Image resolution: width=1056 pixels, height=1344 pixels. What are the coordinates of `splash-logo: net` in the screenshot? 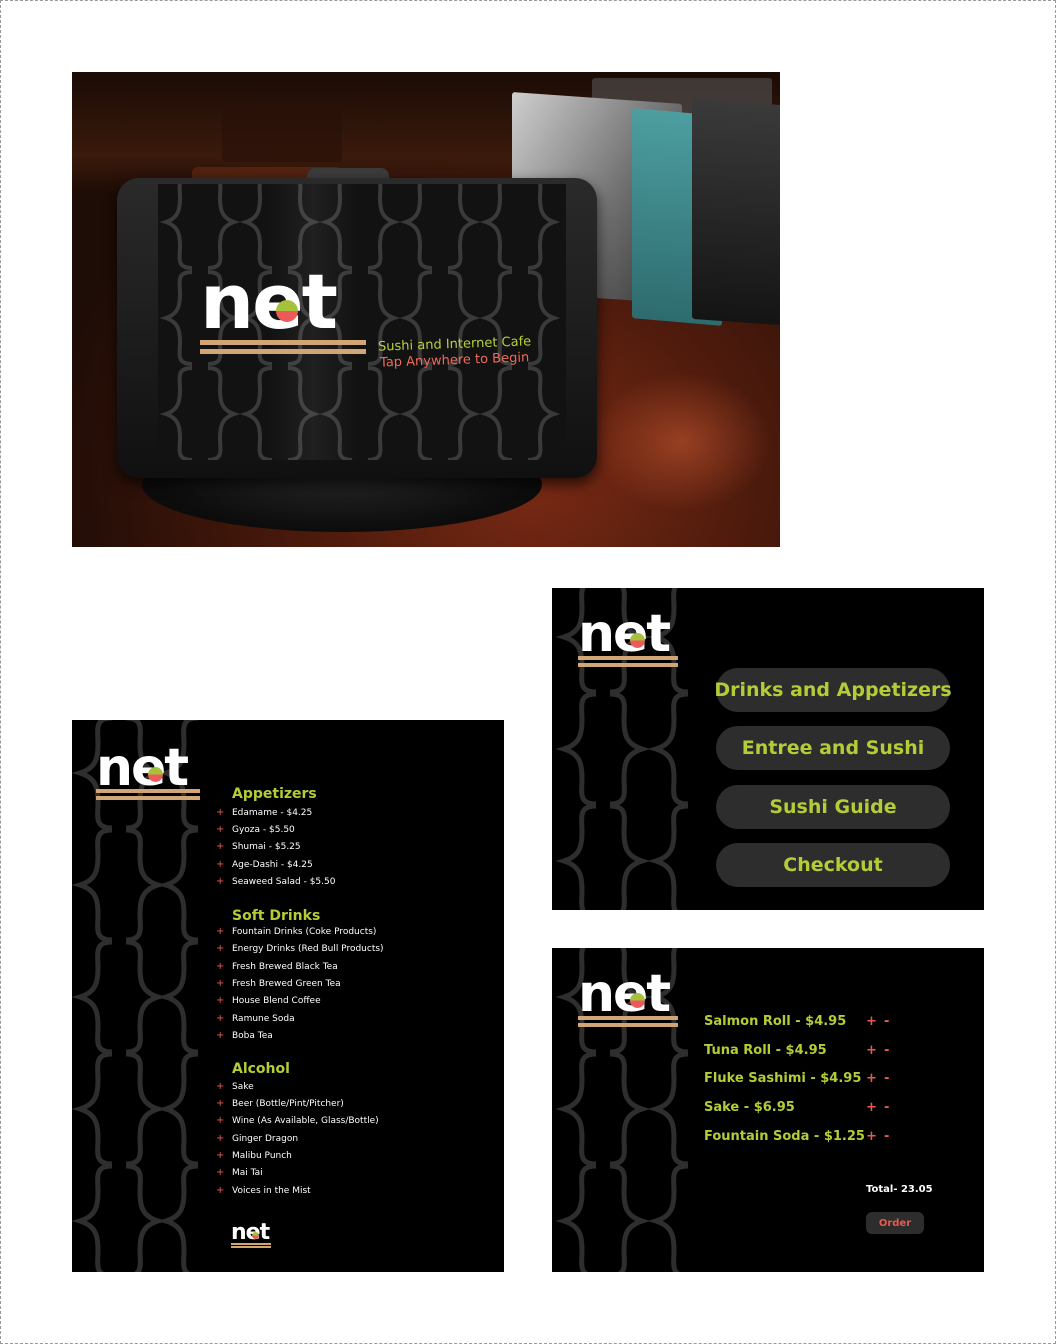 It's located at (283, 305).